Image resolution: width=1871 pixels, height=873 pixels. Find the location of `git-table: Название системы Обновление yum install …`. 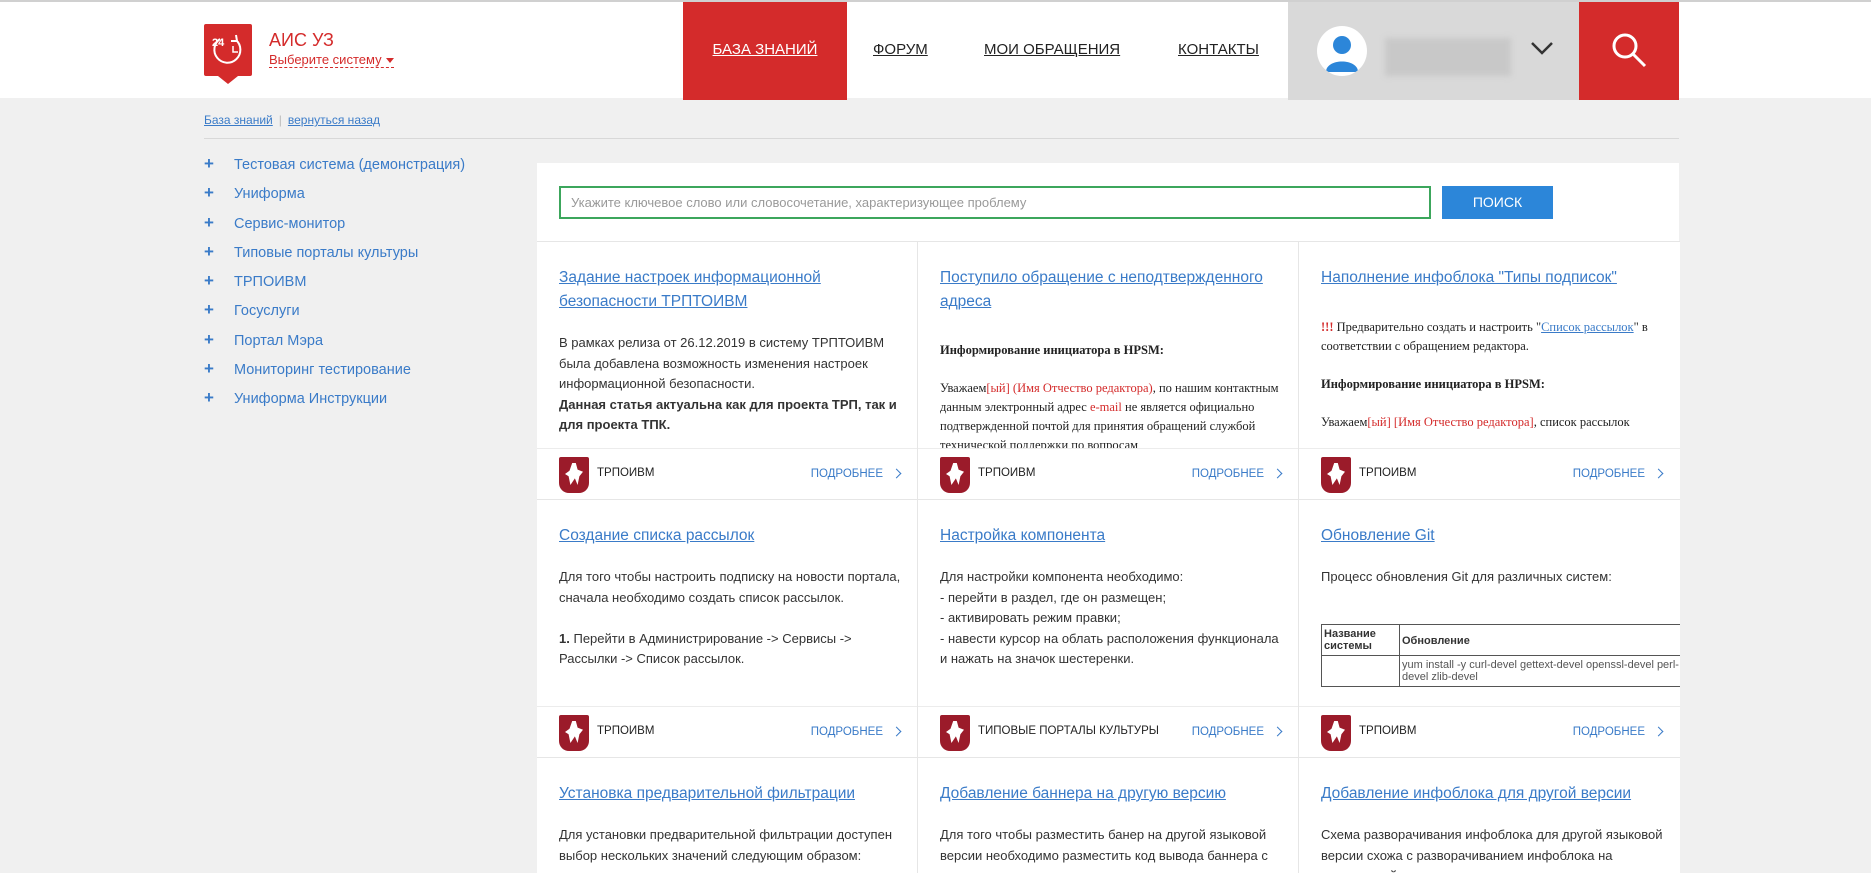

git-table: Название системы Обновление yum install … is located at coordinates (1500, 655).